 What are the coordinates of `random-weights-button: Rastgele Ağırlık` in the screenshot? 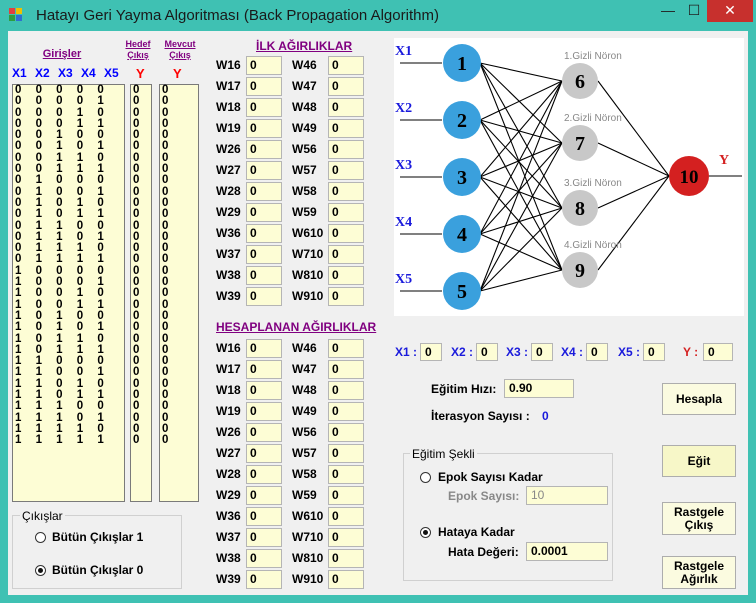 It's located at (699, 572).